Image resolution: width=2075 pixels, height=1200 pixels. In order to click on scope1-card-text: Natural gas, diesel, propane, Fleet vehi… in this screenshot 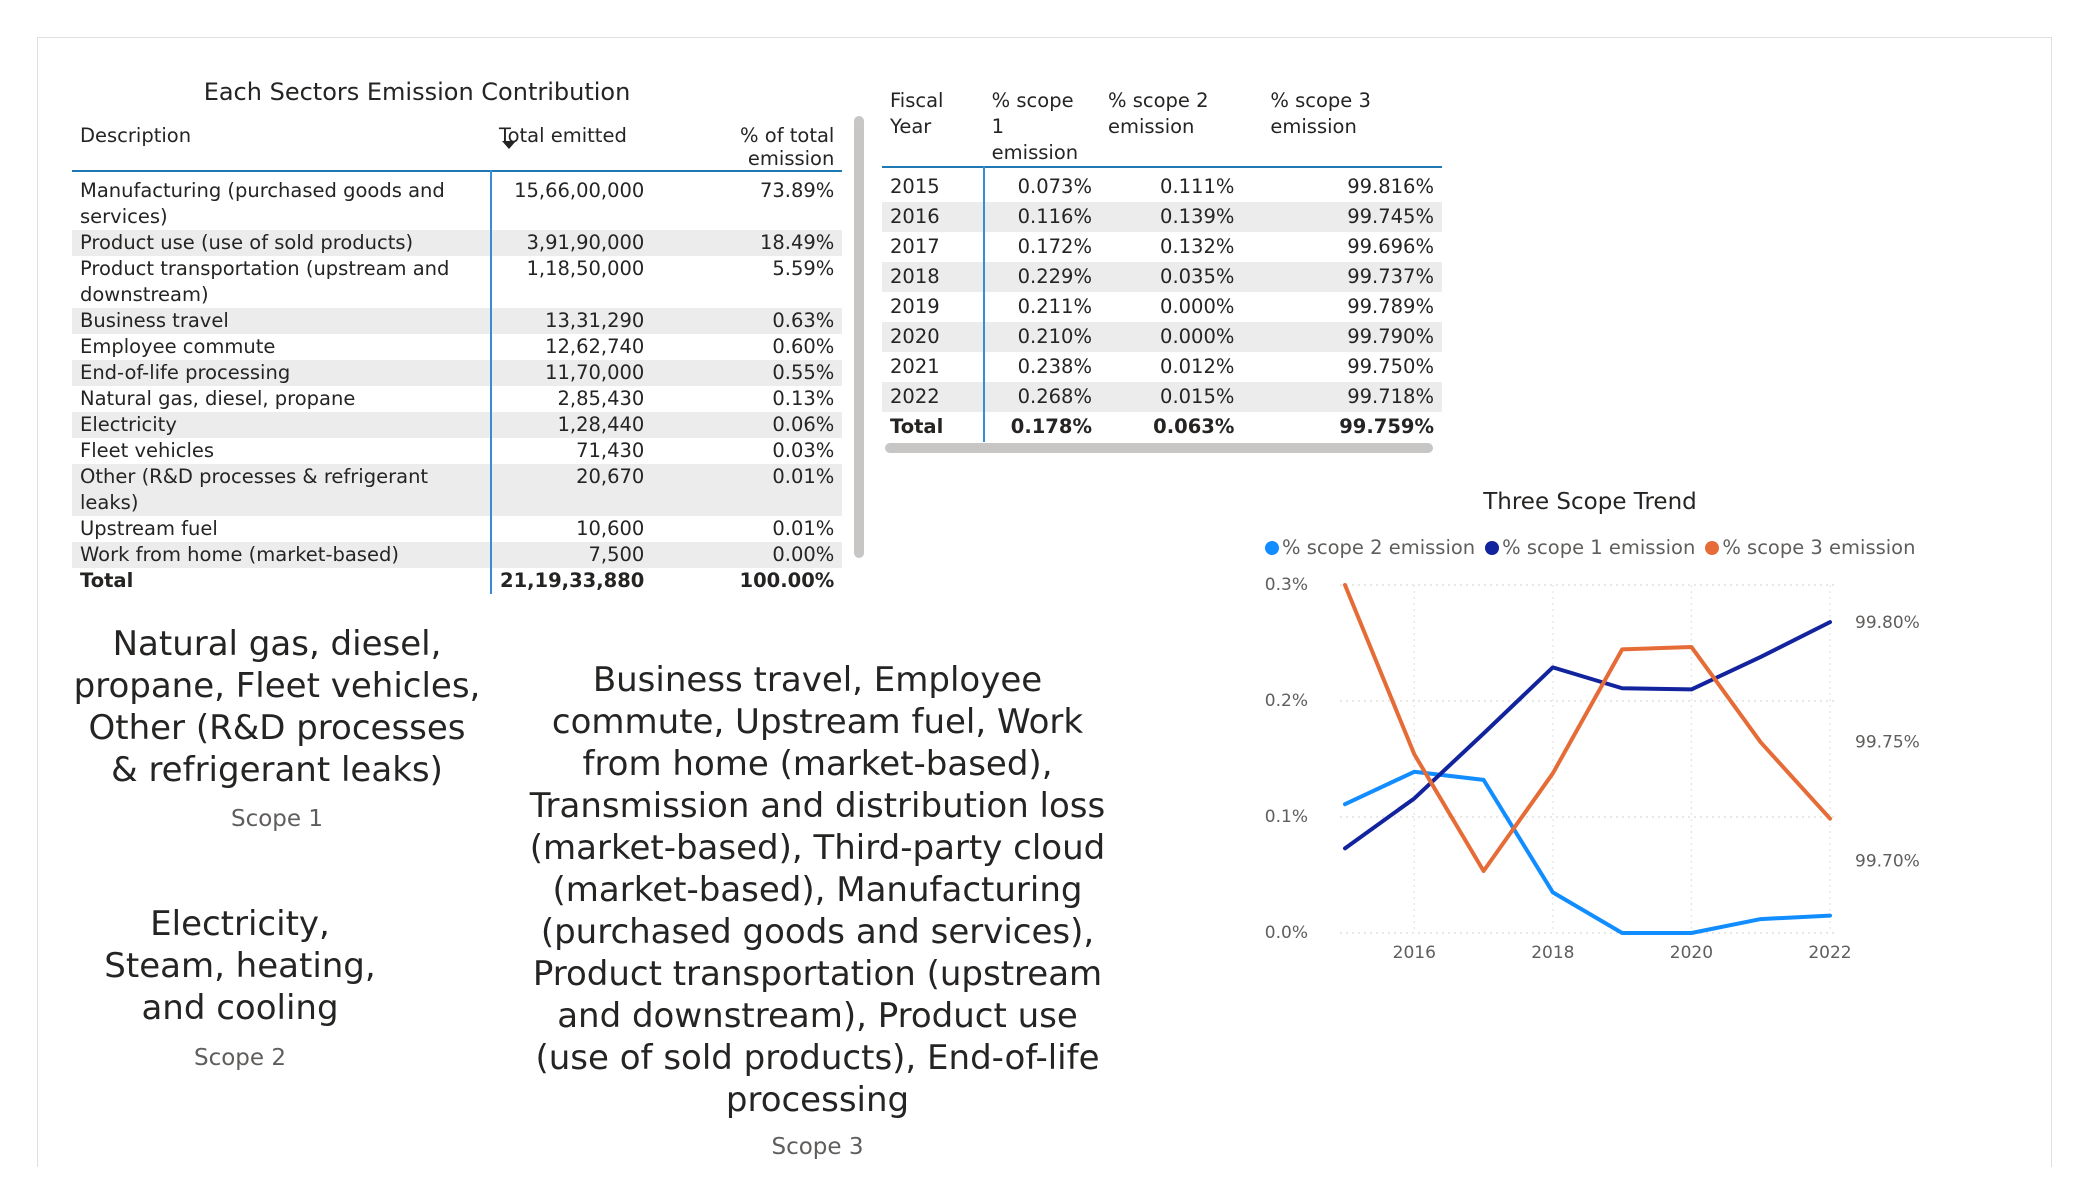, I will do `click(277, 707)`.